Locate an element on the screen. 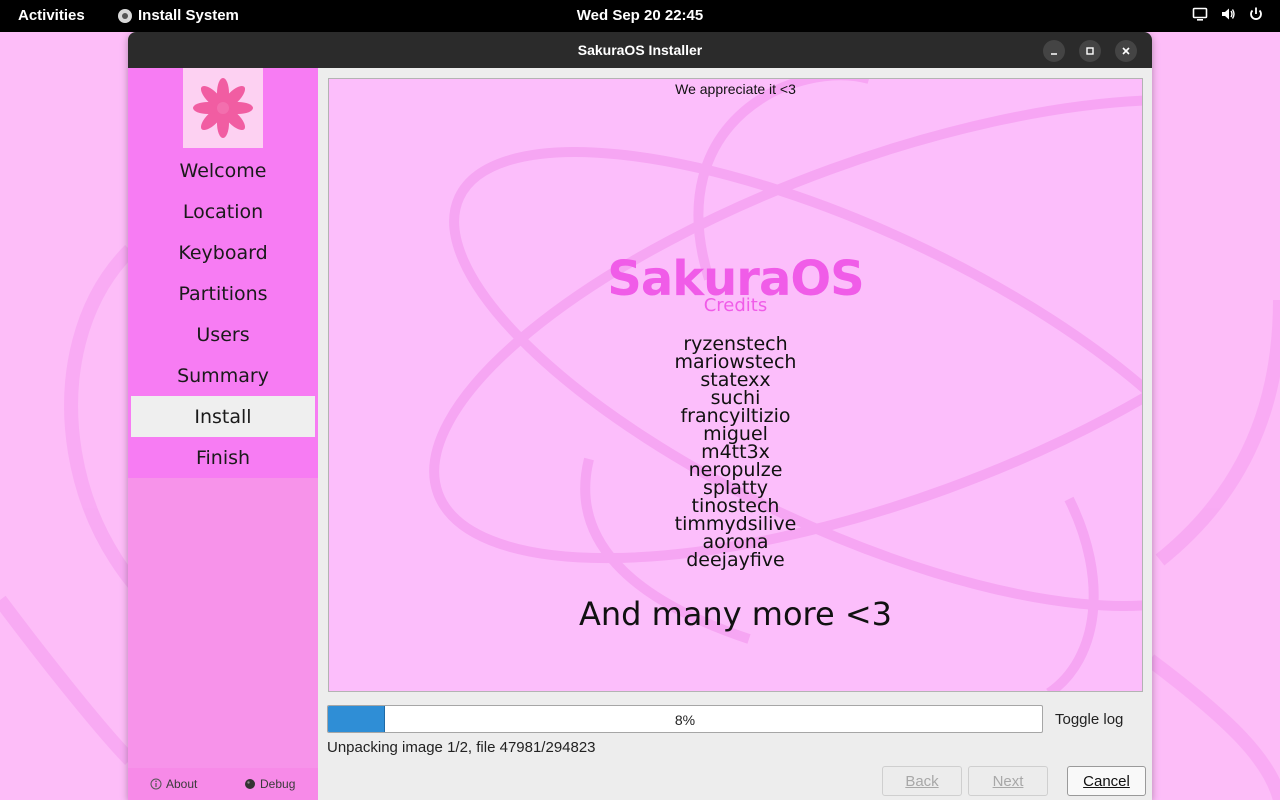  disc-icon is located at coordinates (125, 15).